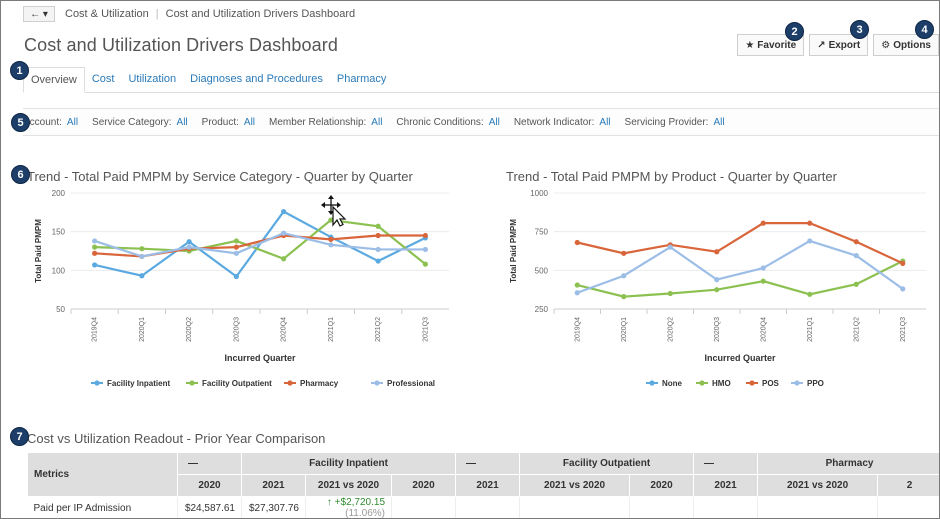 This screenshot has height=519, width=940. Describe the element at coordinates (908, 507) in the screenshot. I see `row-next` at that location.